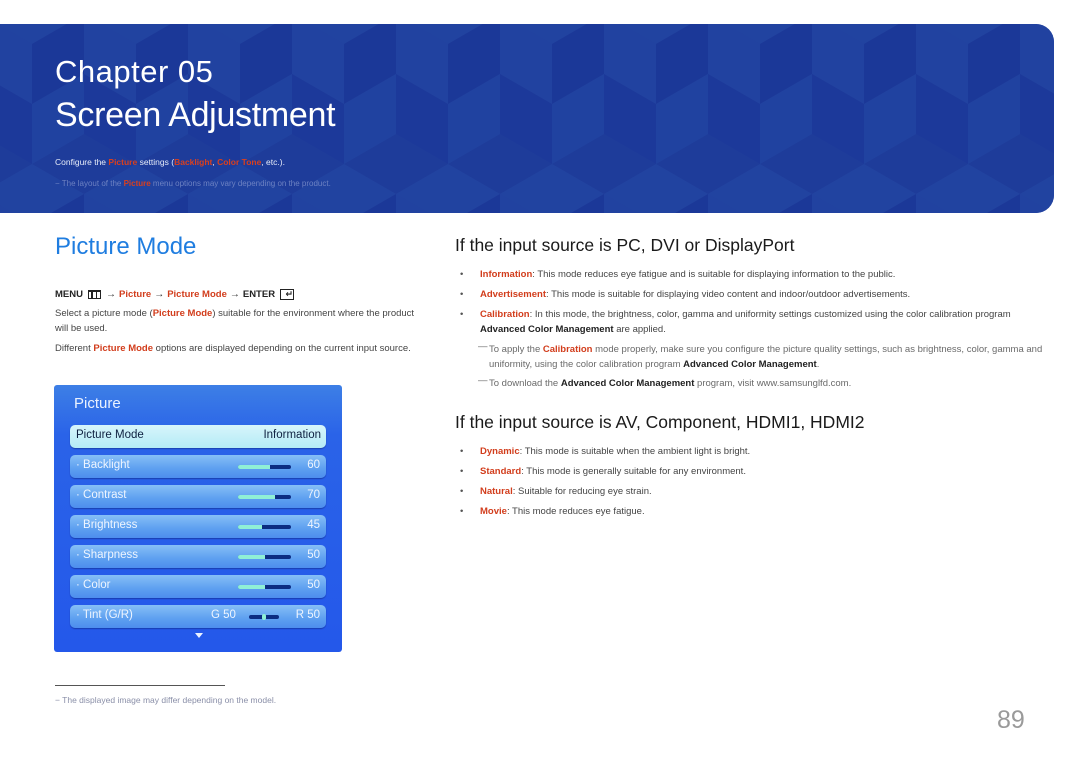 This screenshot has width=1080, height=763. I want to click on osd-row-label: · Brightness, so click(107, 525).